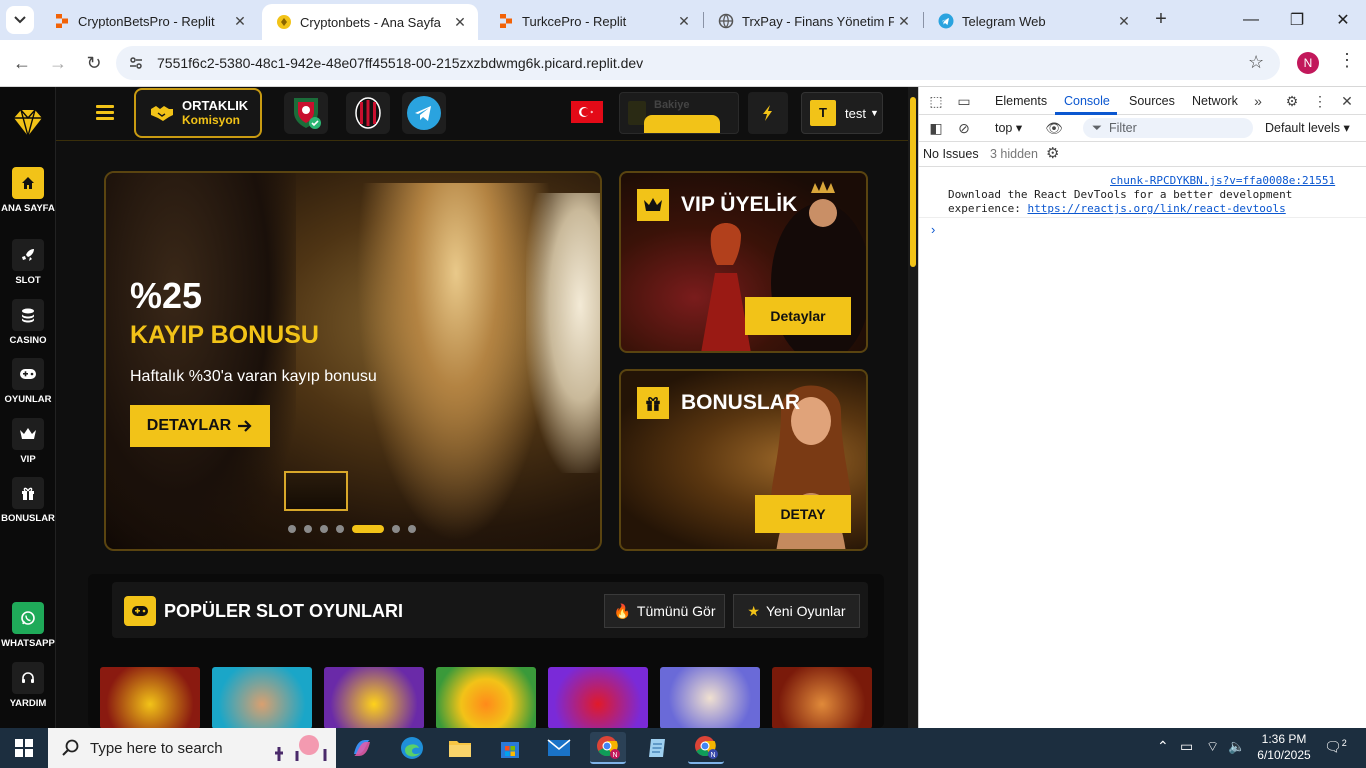  Describe the element at coordinates (1152, 101) in the screenshot. I see `devtools-tab-sources: Sources` at that location.